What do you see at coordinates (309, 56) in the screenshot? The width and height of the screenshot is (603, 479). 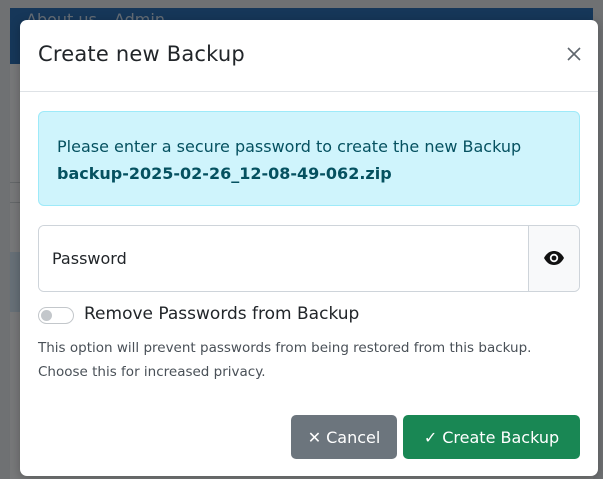 I see `modal-header: Create new Backup` at bounding box center [309, 56].